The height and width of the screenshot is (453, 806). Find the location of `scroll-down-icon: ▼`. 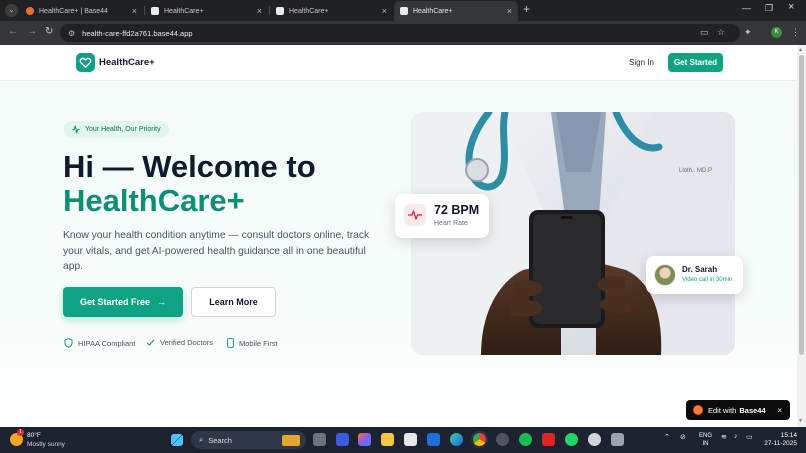

scroll-down-icon: ▼ is located at coordinates (800, 421).